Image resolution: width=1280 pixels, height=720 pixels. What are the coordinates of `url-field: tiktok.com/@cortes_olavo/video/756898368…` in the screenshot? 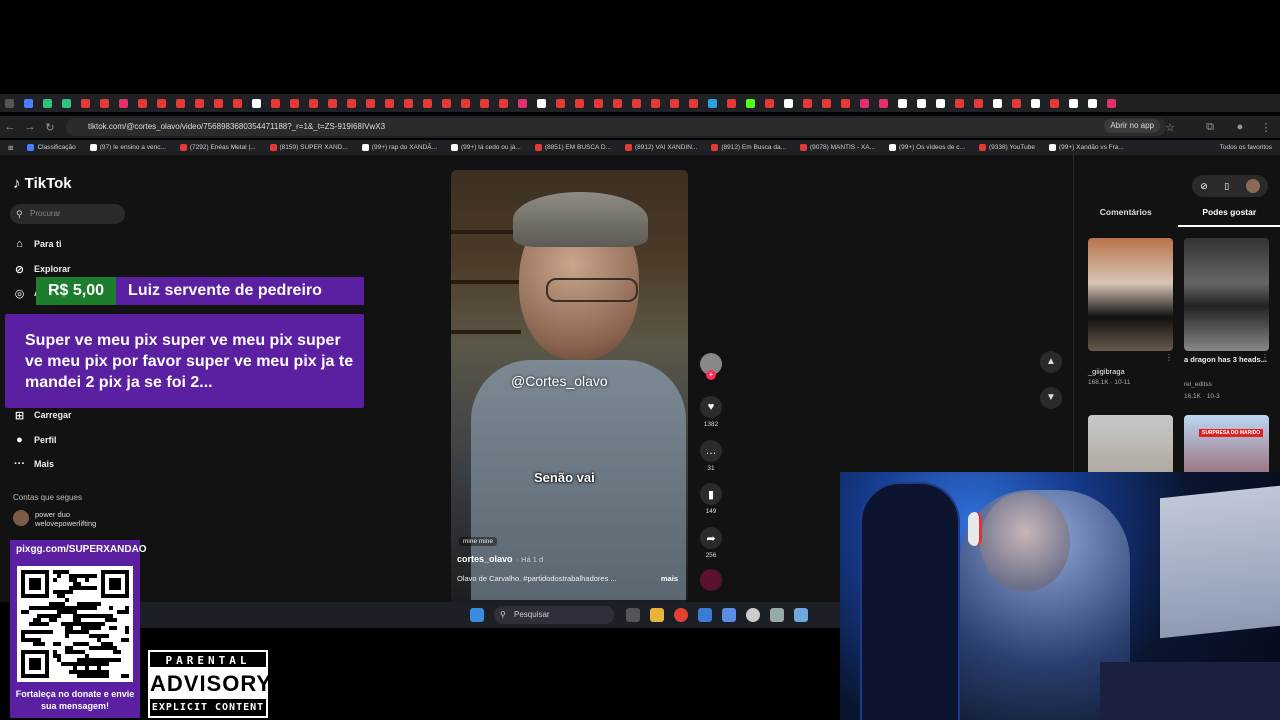 It's located at (616, 127).